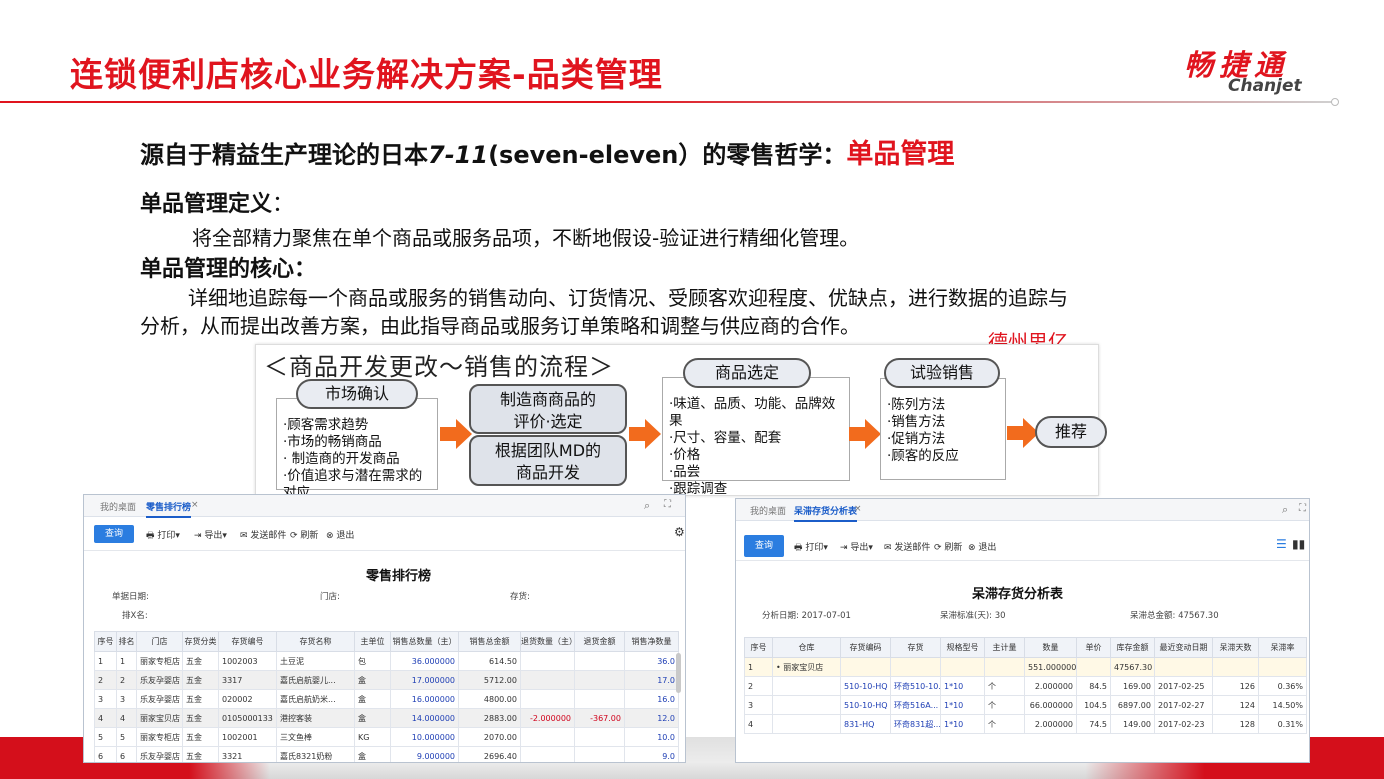  Describe the element at coordinates (973, 616) in the screenshot. I see `stagnant-standard-label: 呆滞标准(天): 30` at that location.